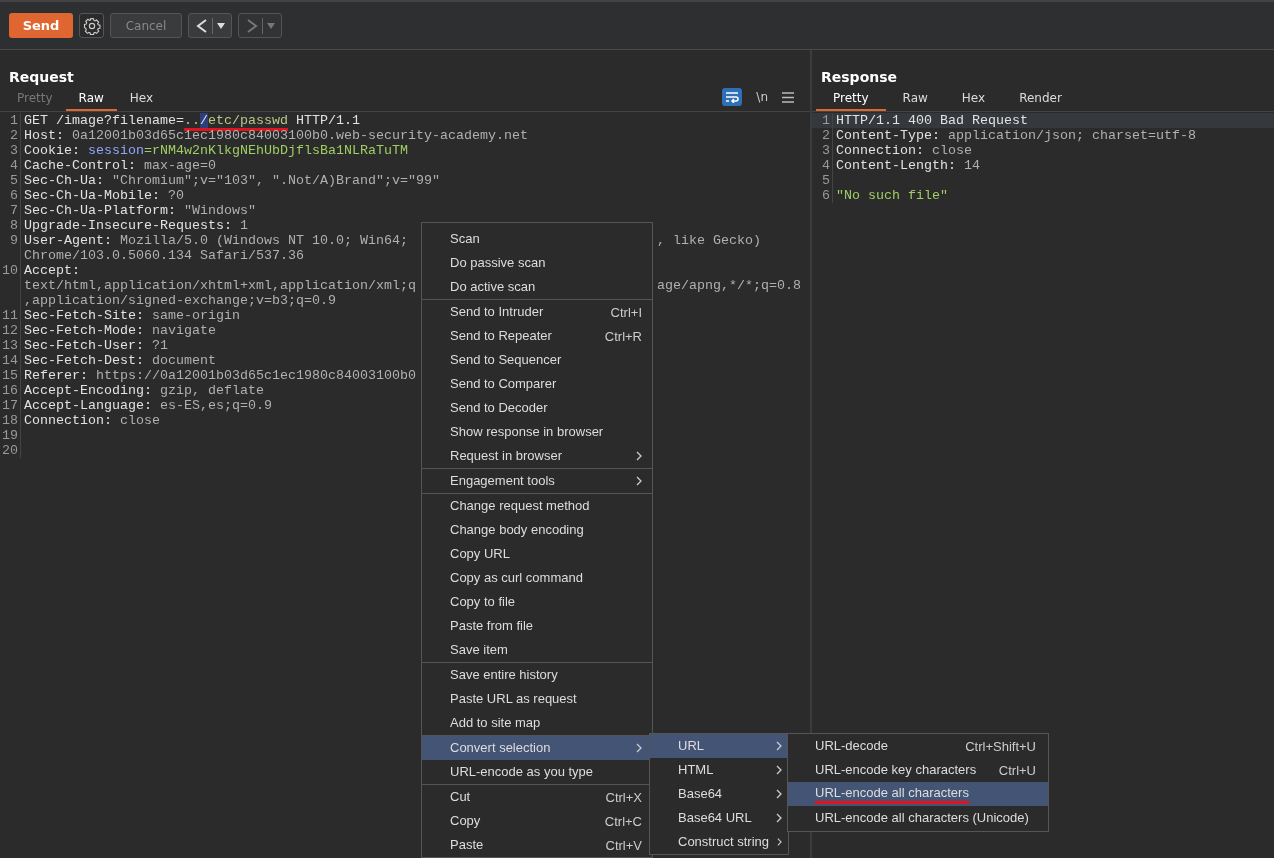 The height and width of the screenshot is (858, 1274). I want to click on line-number: 4, so click(10, 165).